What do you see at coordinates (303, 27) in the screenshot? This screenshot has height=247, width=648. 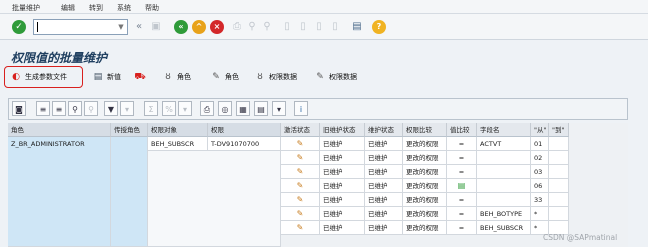 I see `prev-page-icon: ▯` at bounding box center [303, 27].